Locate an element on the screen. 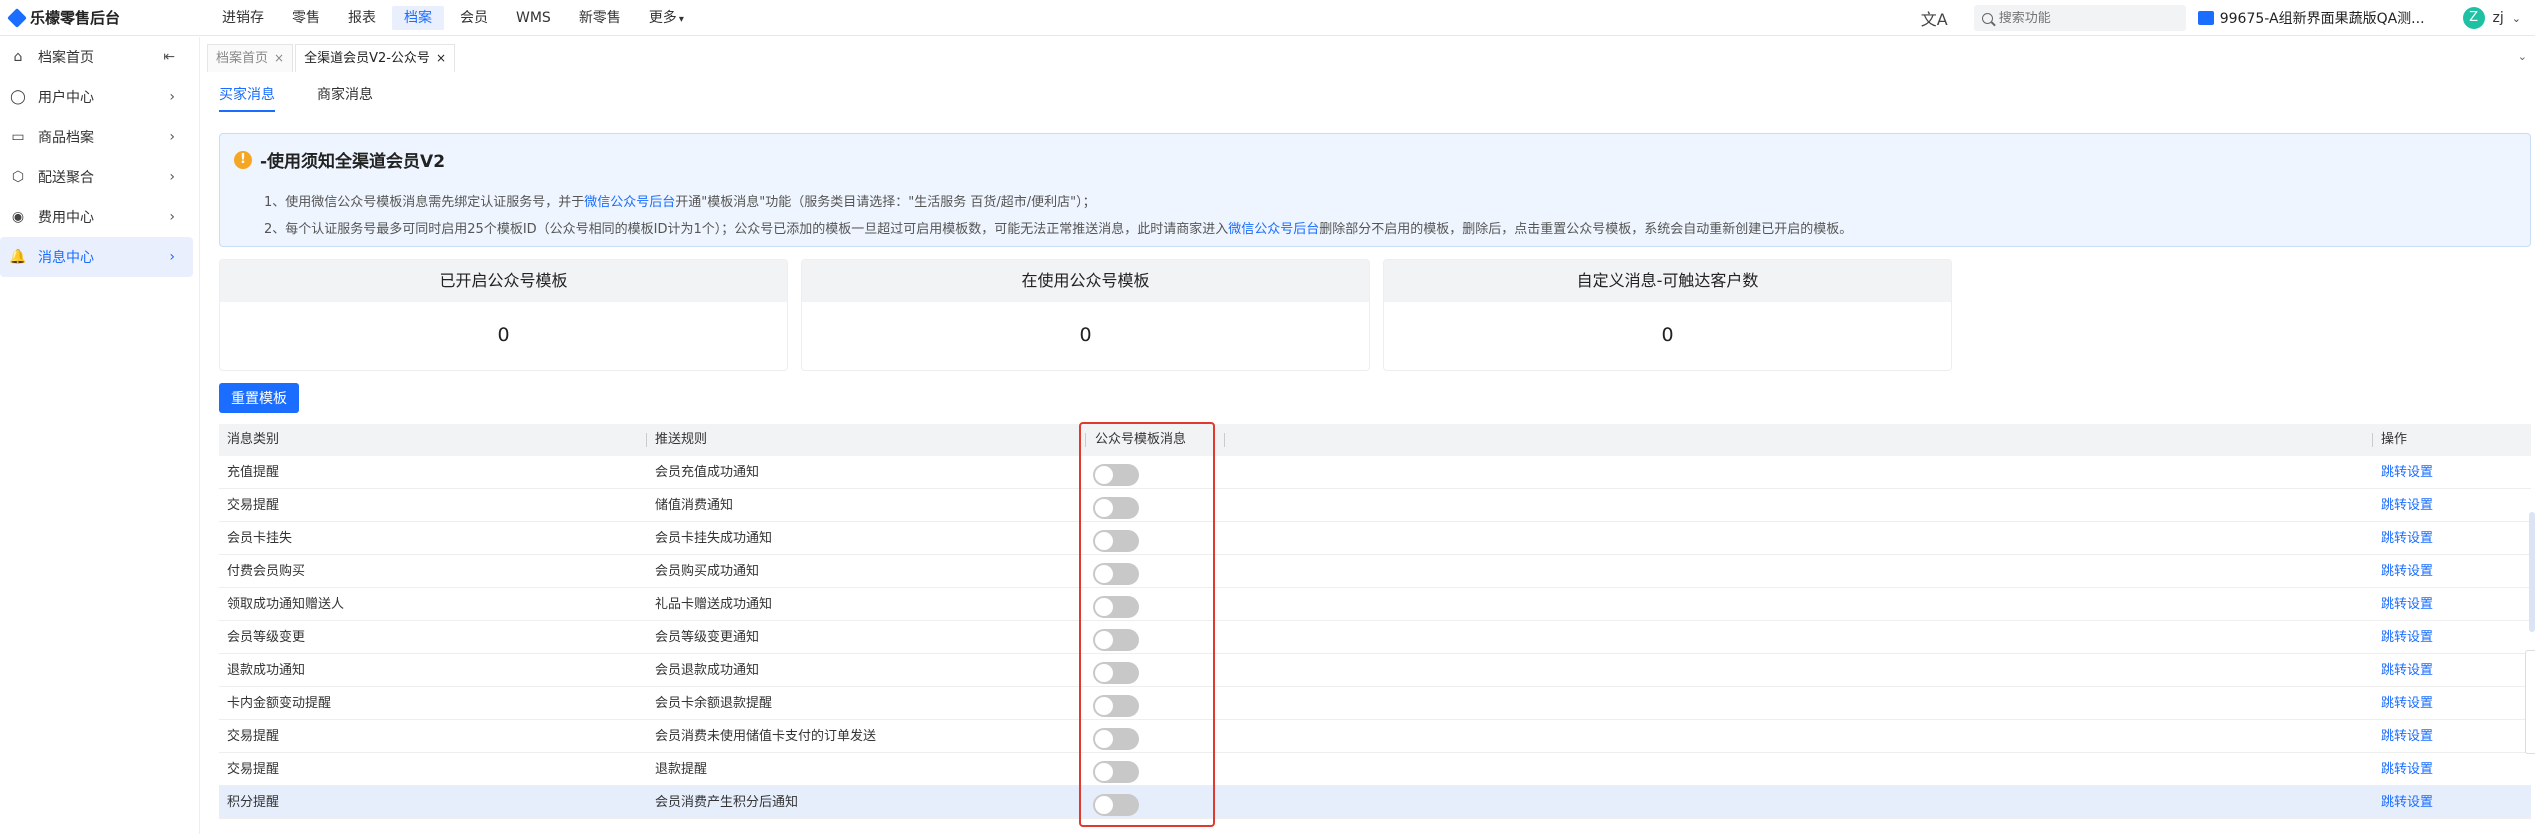  topnav-label: 档案 is located at coordinates (418, 17).